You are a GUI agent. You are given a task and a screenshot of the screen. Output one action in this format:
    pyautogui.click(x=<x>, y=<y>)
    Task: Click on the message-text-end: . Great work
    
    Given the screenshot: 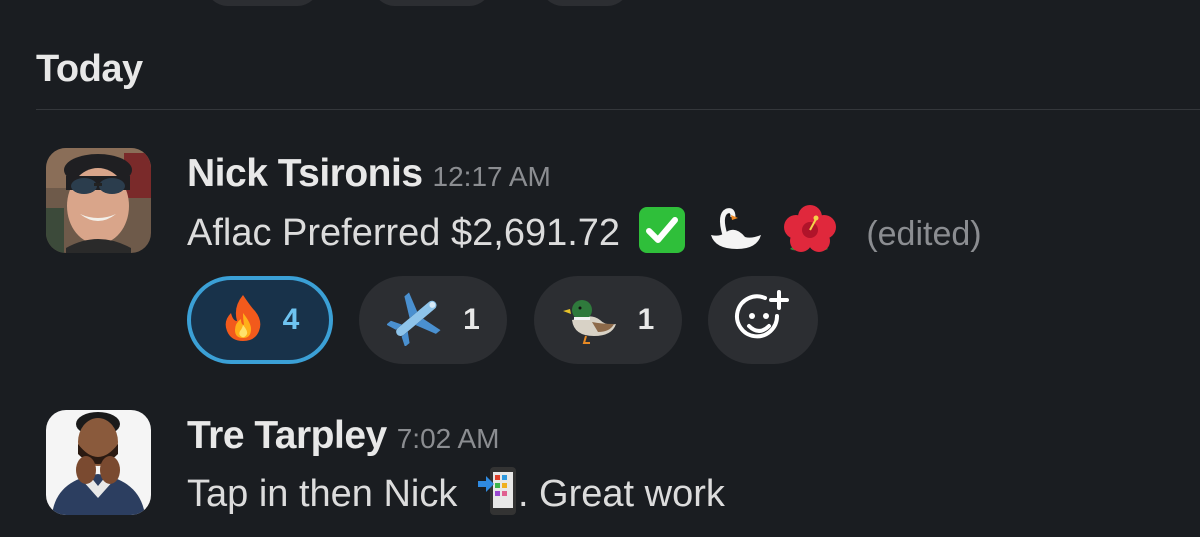 What is the action you would take?
    pyautogui.click(x=621, y=494)
    